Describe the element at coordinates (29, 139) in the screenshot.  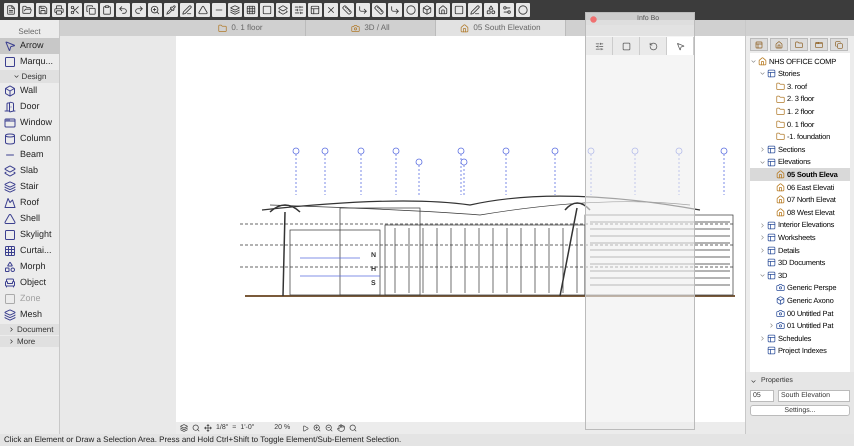
I see `tool-item: Column` at that location.